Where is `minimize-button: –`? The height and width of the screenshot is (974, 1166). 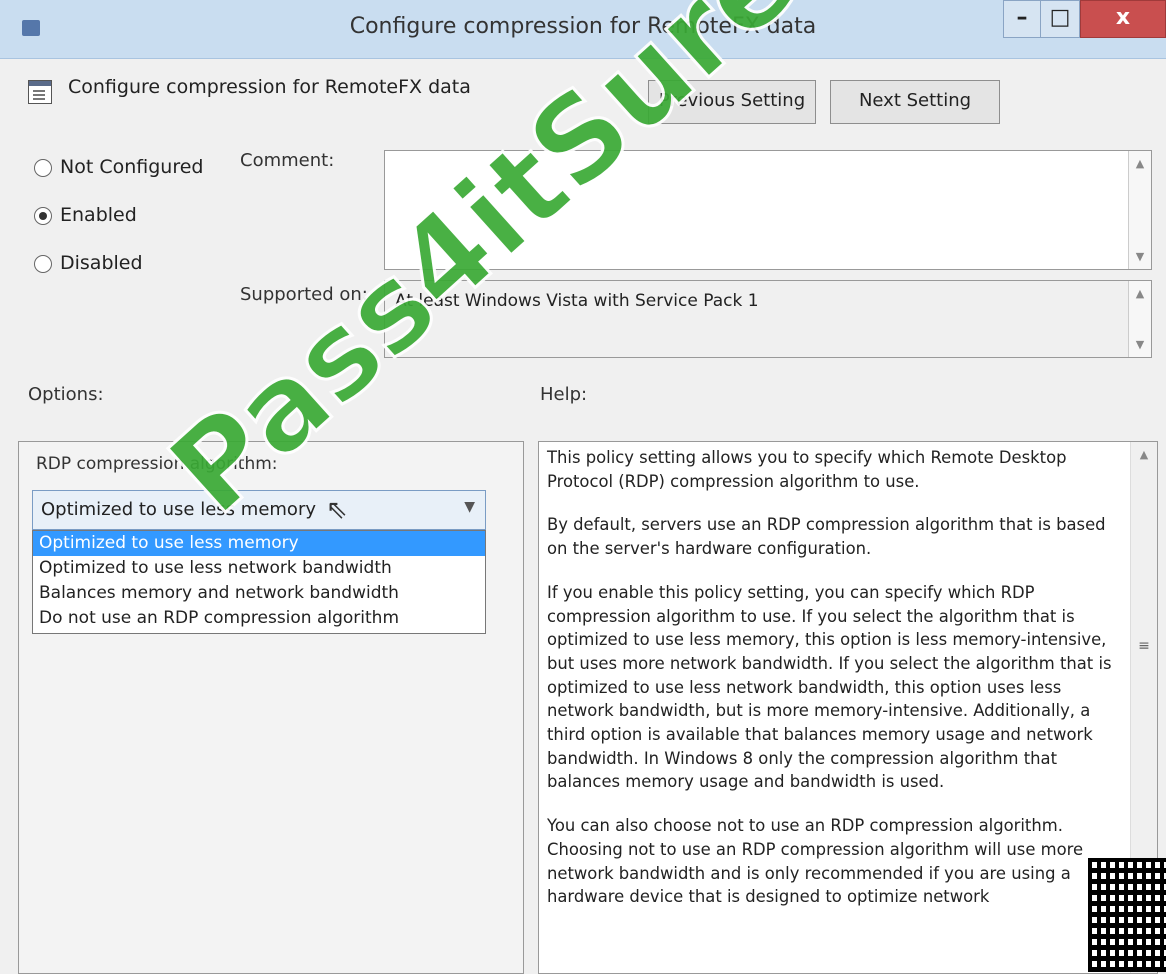
minimize-button: – is located at coordinates (1022, 19).